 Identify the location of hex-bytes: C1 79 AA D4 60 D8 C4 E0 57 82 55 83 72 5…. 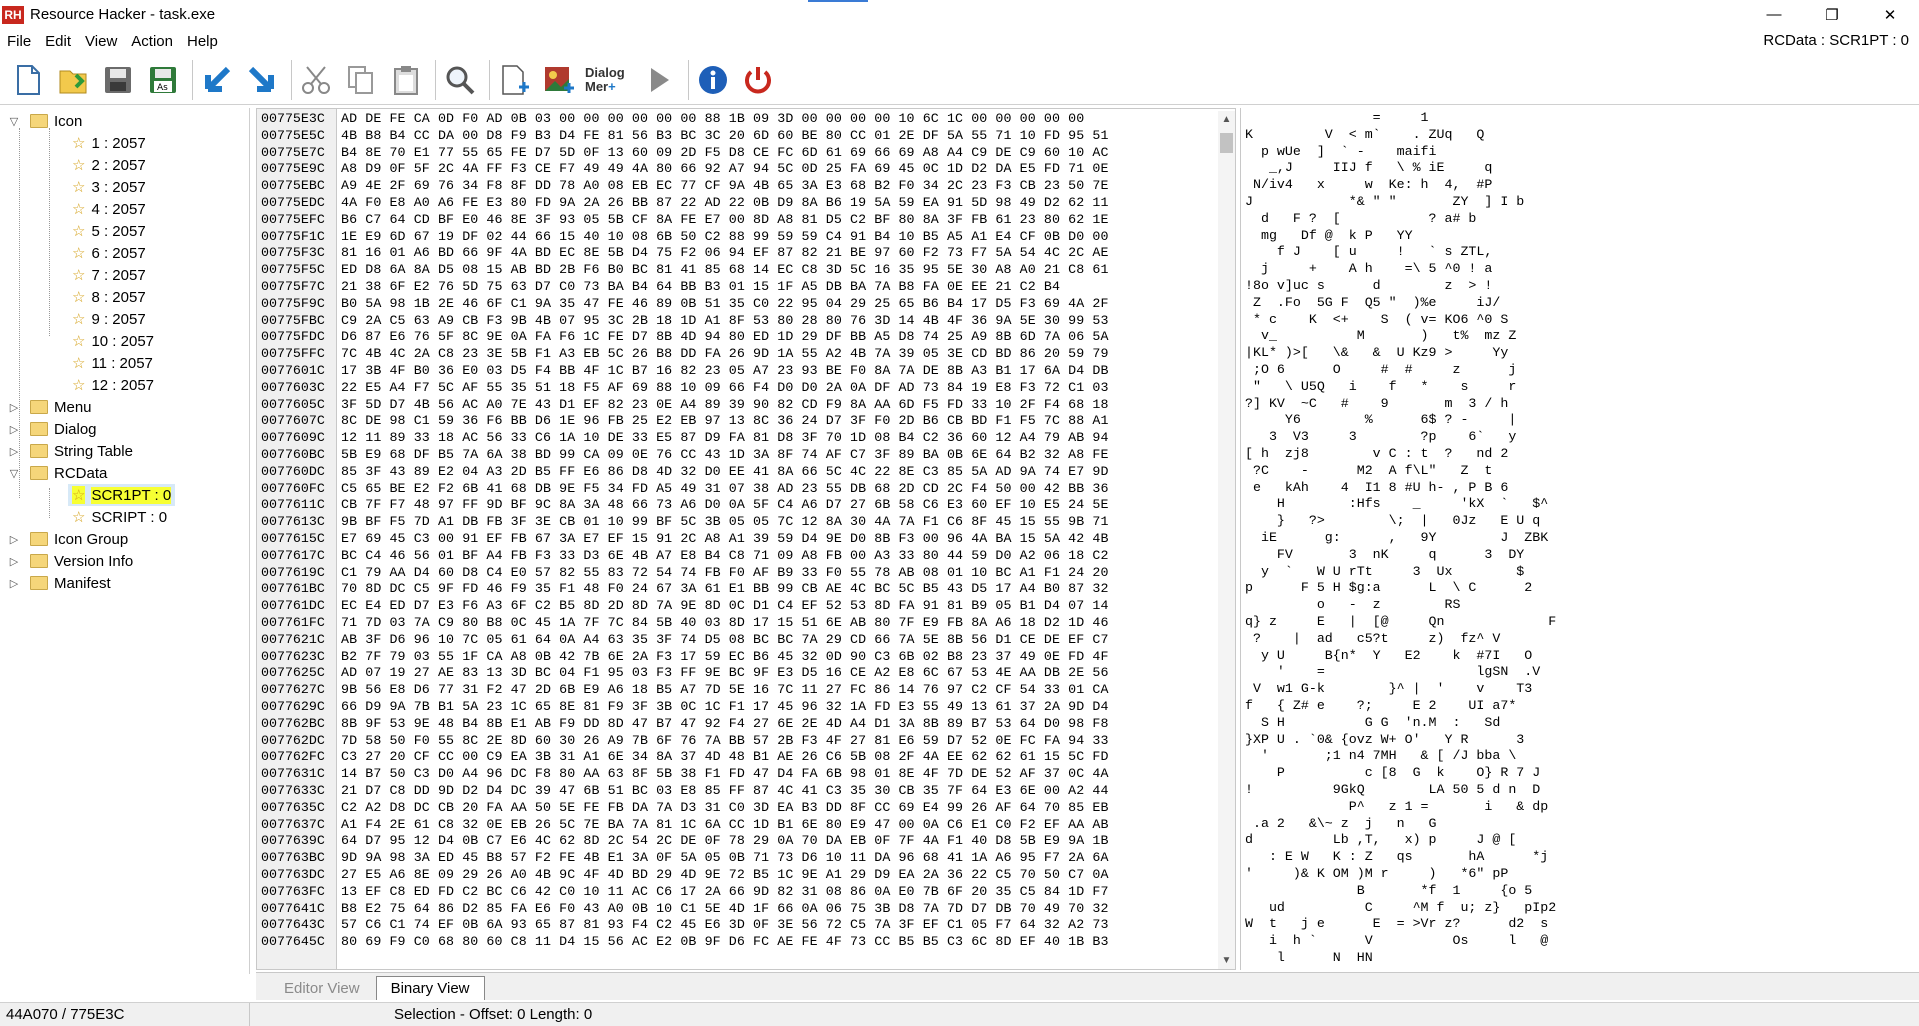
(722, 573).